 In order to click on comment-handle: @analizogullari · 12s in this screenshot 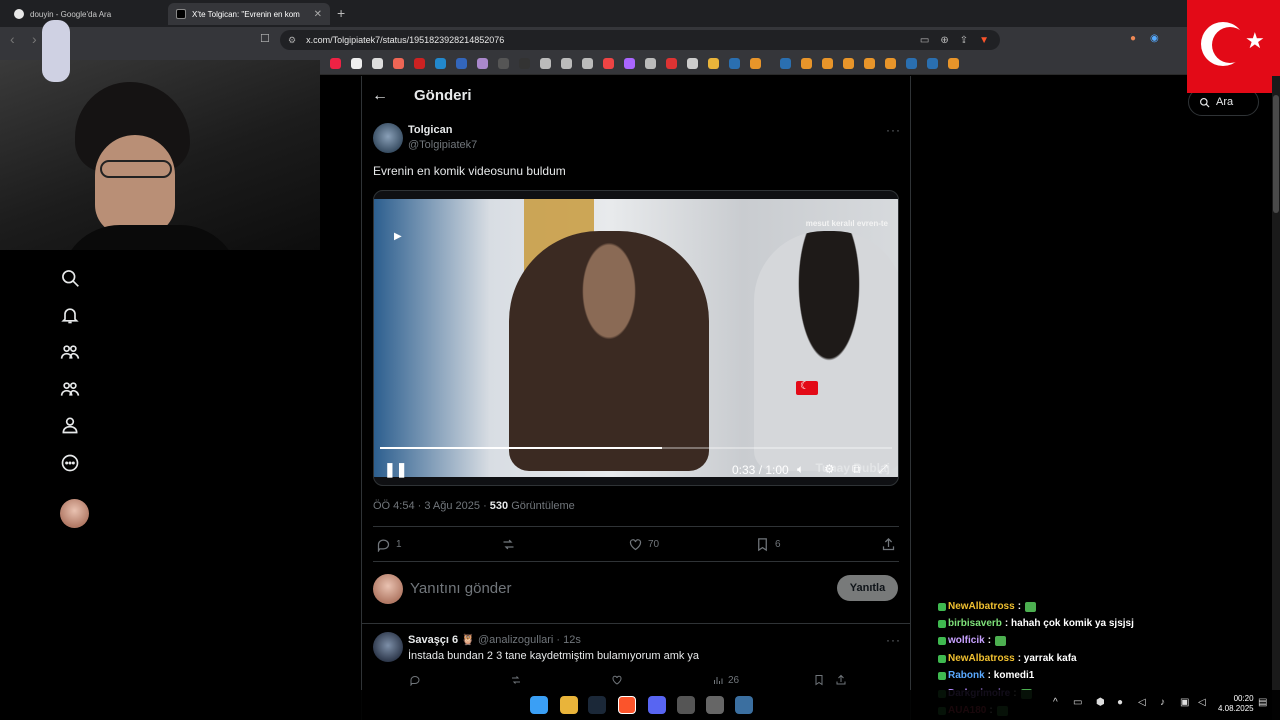, I will do `click(529, 640)`.